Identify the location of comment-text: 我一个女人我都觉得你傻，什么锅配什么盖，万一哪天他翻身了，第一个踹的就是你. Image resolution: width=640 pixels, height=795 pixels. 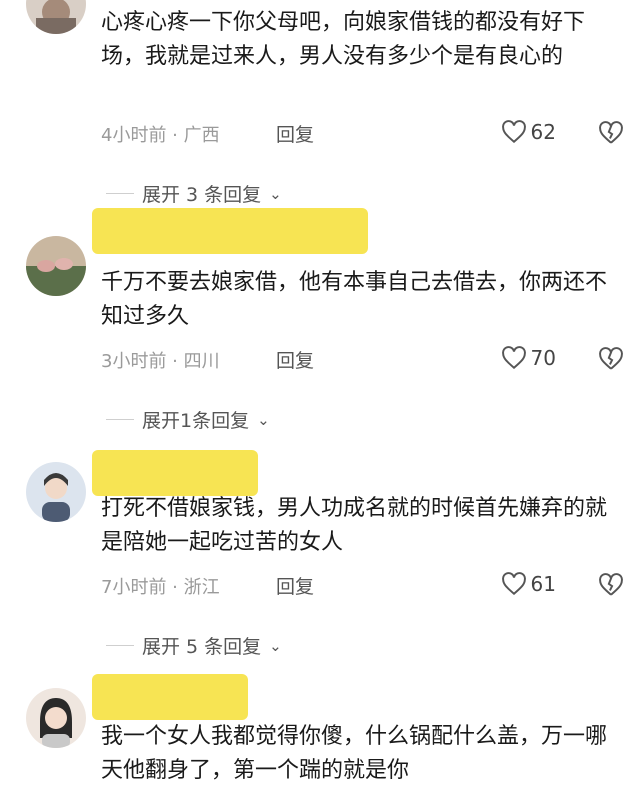
(354, 753).